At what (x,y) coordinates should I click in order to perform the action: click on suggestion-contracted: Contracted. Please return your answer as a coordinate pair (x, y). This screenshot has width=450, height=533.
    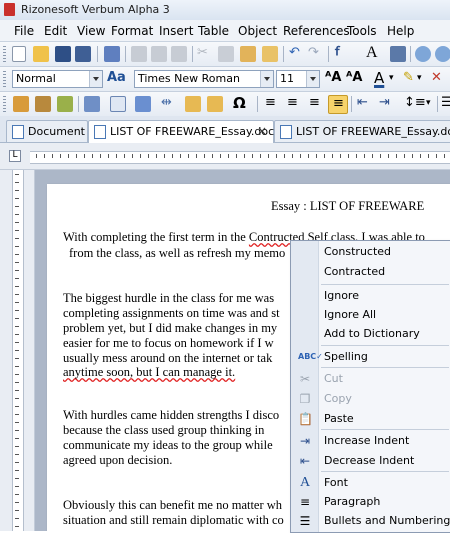
    Looking at the image, I should click on (370, 272).